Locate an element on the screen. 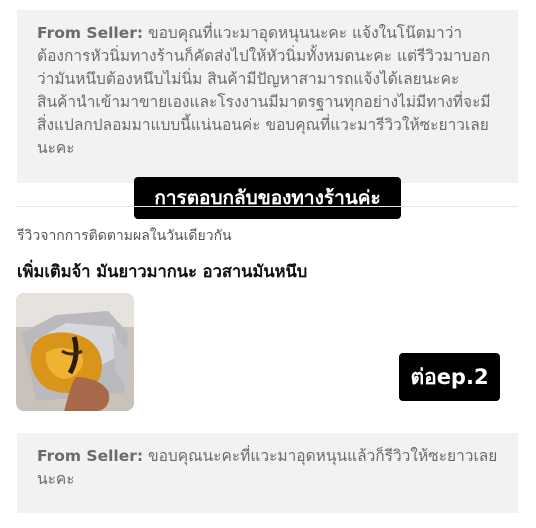  followup-review-text: เพิ่มเติมจ้า มันยาวมากนะ อวสานมันหนึบ is located at coordinates (162, 271).